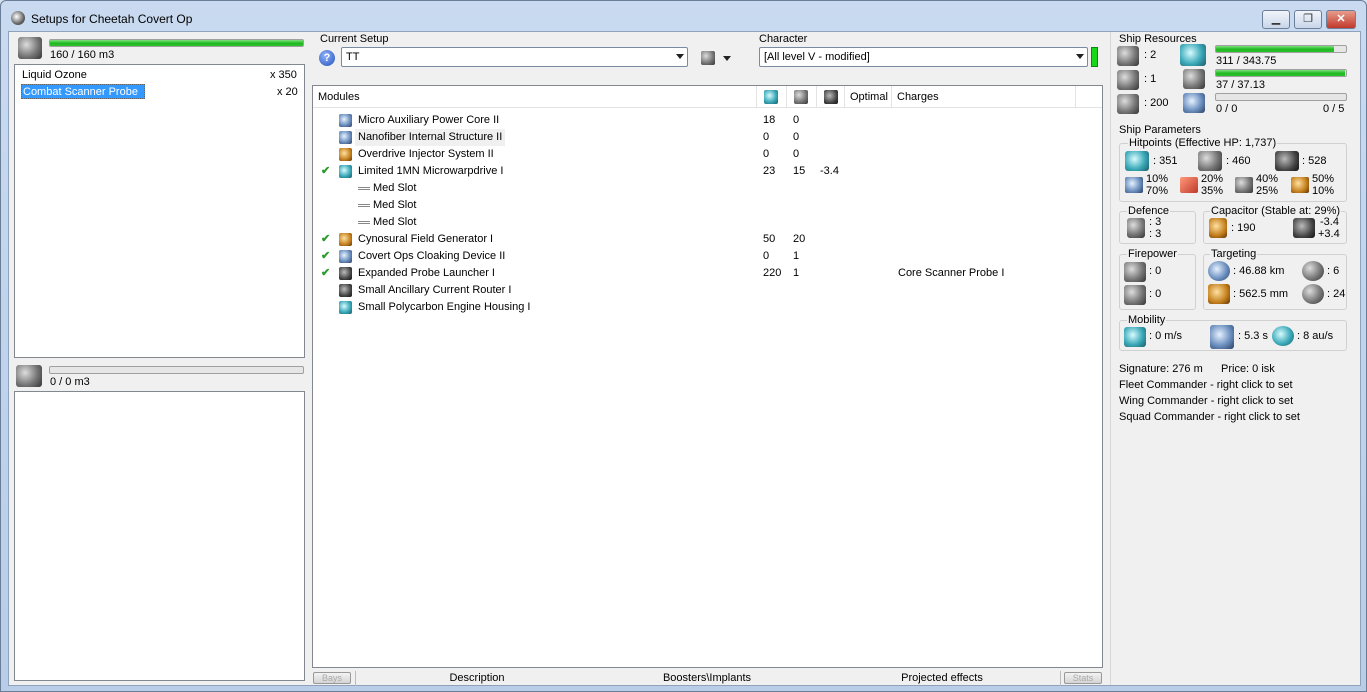  What do you see at coordinates (1209, 417) in the screenshot?
I see `squad-commander: Squad Commander - right click to set` at bounding box center [1209, 417].